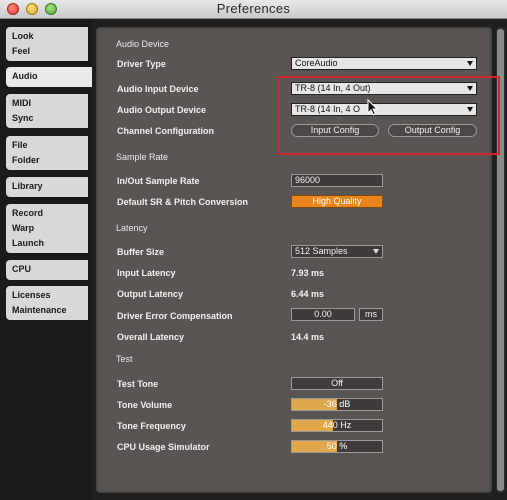  What do you see at coordinates (26, 160) in the screenshot?
I see `tab-label: Folder` at bounding box center [26, 160].